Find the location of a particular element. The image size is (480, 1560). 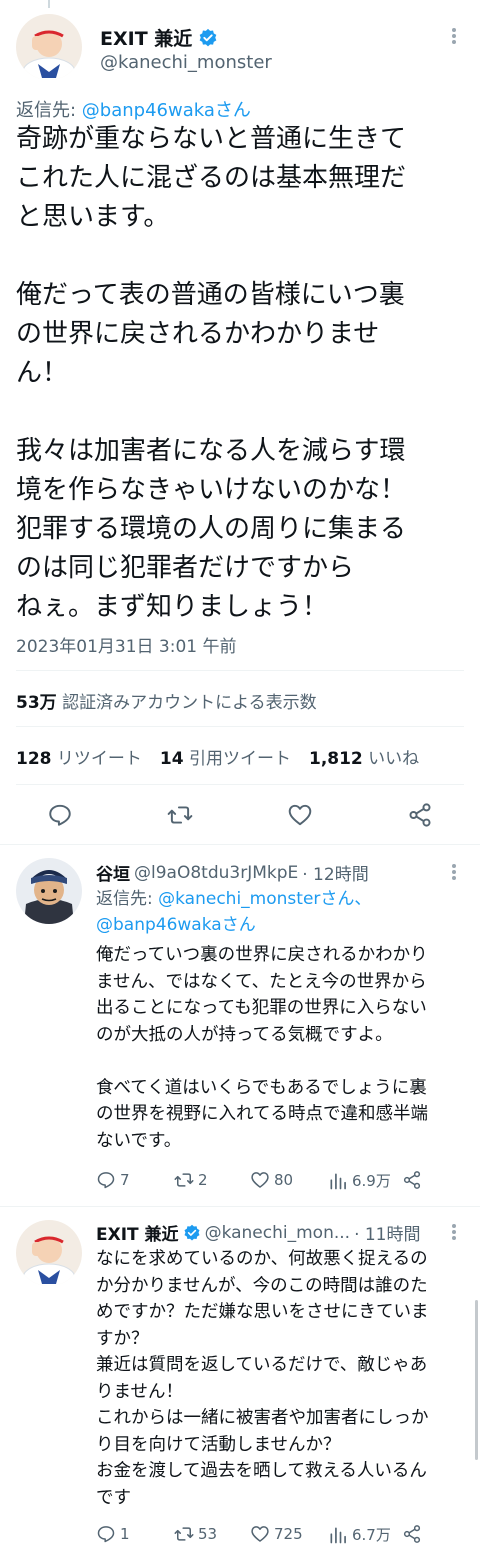

engagement-stats: 128 リツイート 14 引用ツイート 1,812 いいね is located at coordinates (226, 756).